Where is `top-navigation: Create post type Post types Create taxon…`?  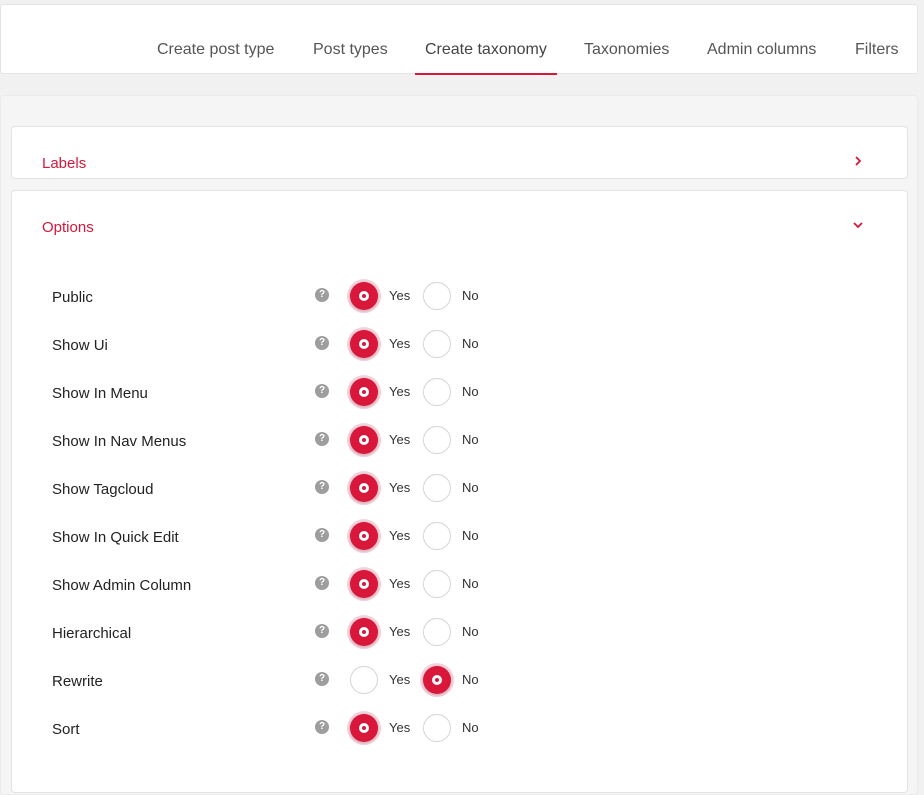
top-navigation: Create post type Post types Create taxon… is located at coordinates (459, 39).